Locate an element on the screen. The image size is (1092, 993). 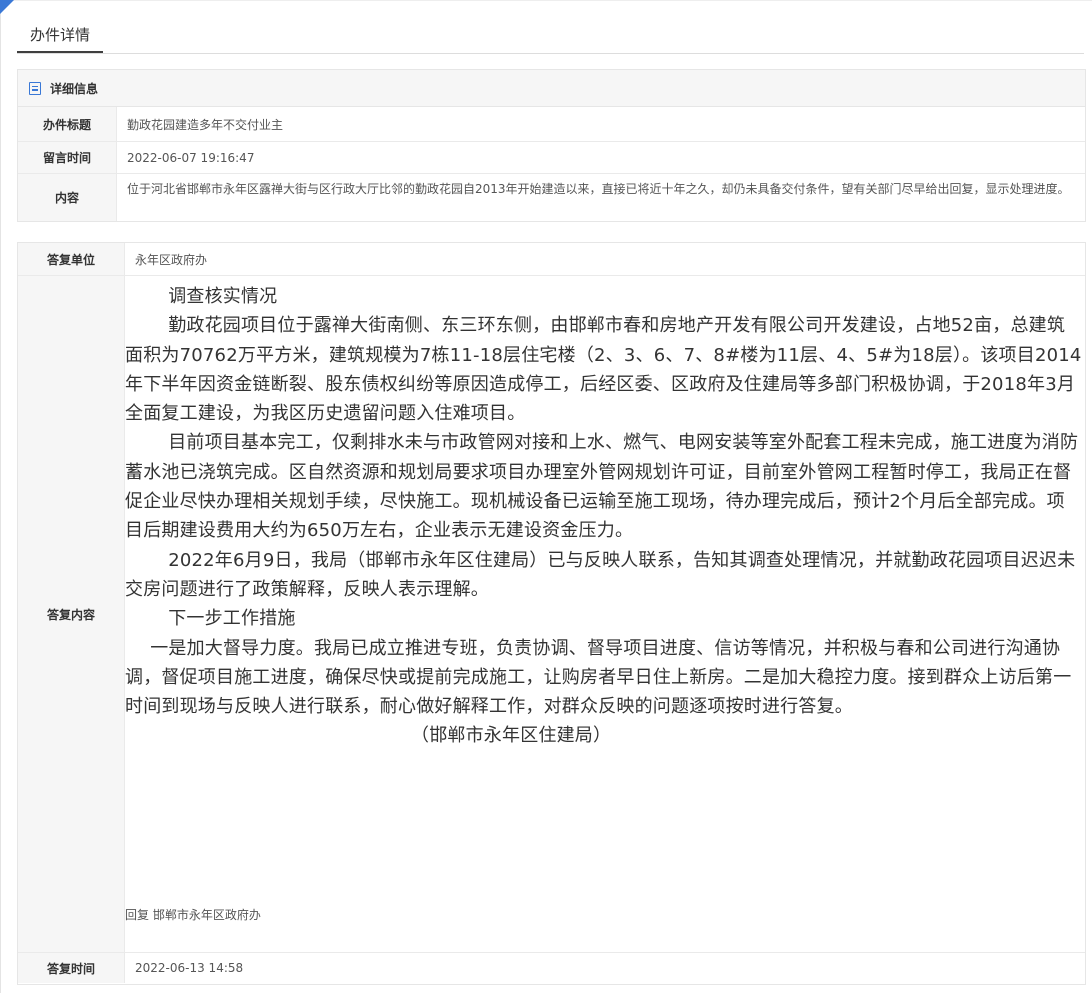
detail-panel-title: 详细信息 is located at coordinates (74, 88).